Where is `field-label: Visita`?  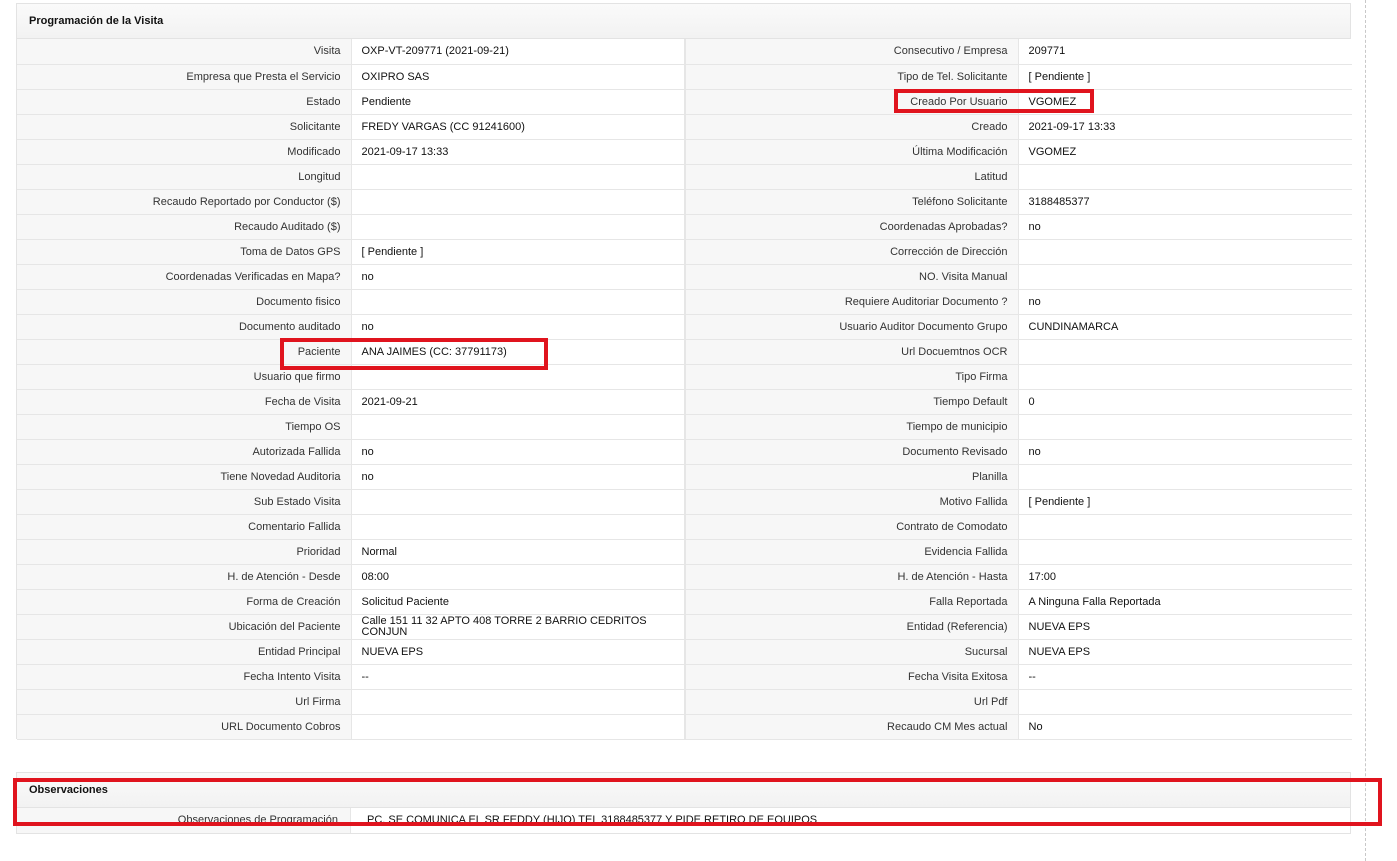 field-label: Visita is located at coordinates (184, 52).